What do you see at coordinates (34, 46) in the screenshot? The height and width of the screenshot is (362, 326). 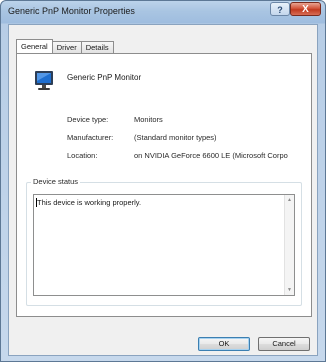 I see `tab-general: General` at bounding box center [34, 46].